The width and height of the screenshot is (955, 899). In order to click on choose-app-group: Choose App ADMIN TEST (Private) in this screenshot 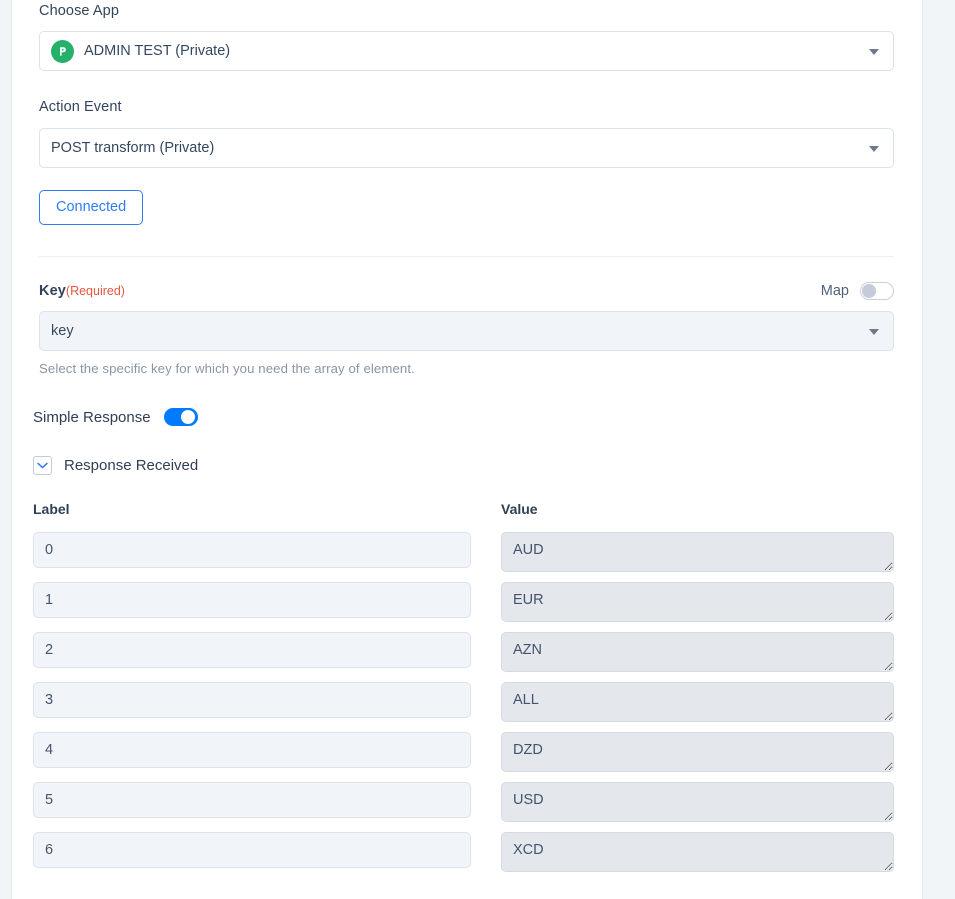, I will do `click(466, 36)`.